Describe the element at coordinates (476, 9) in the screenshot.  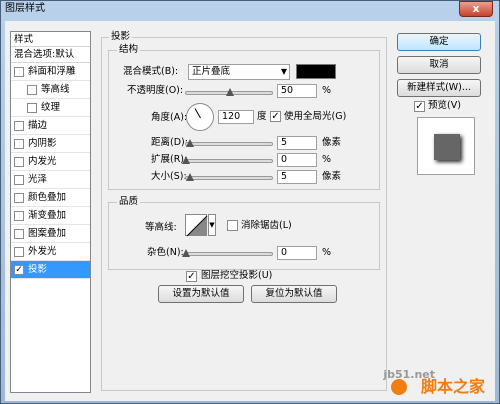
I see `close-button: x` at that location.